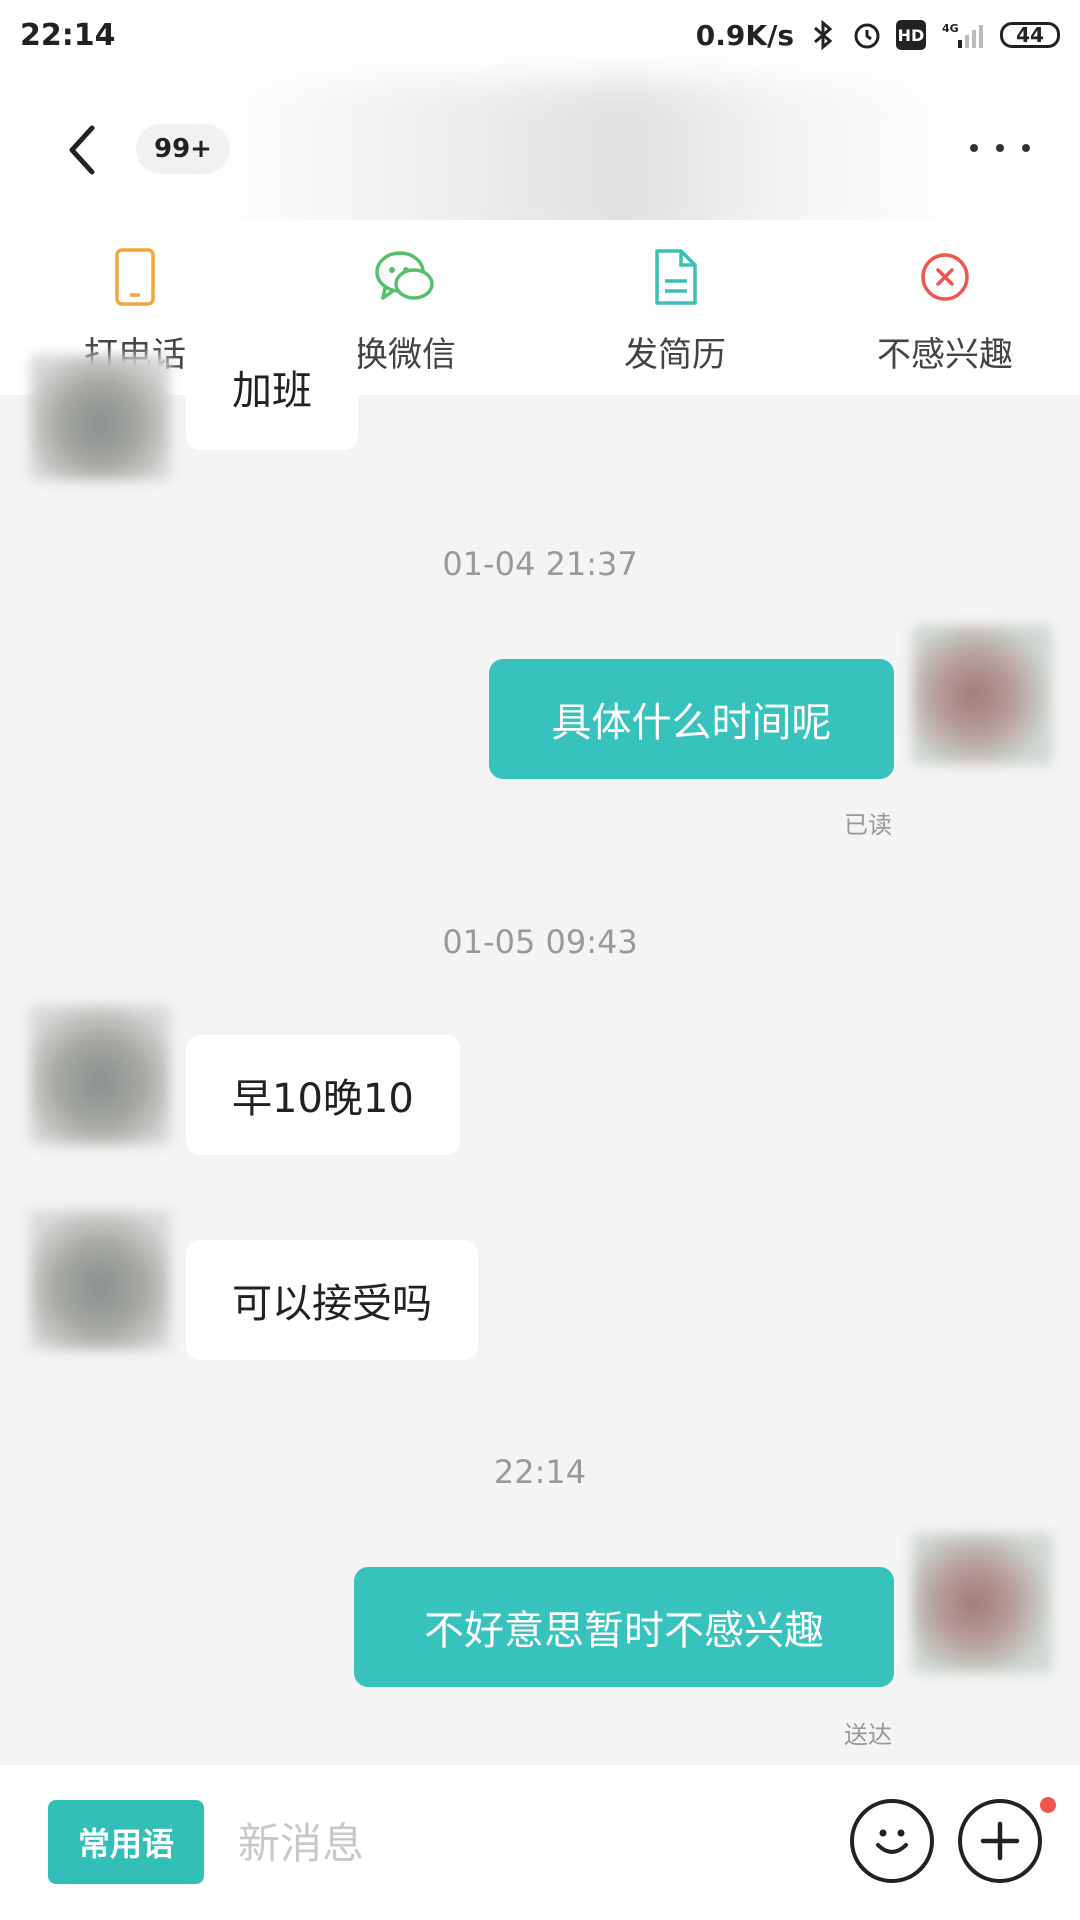  What do you see at coordinates (744, 35) in the screenshot?
I see `network-speed: 0.9K/s` at bounding box center [744, 35].